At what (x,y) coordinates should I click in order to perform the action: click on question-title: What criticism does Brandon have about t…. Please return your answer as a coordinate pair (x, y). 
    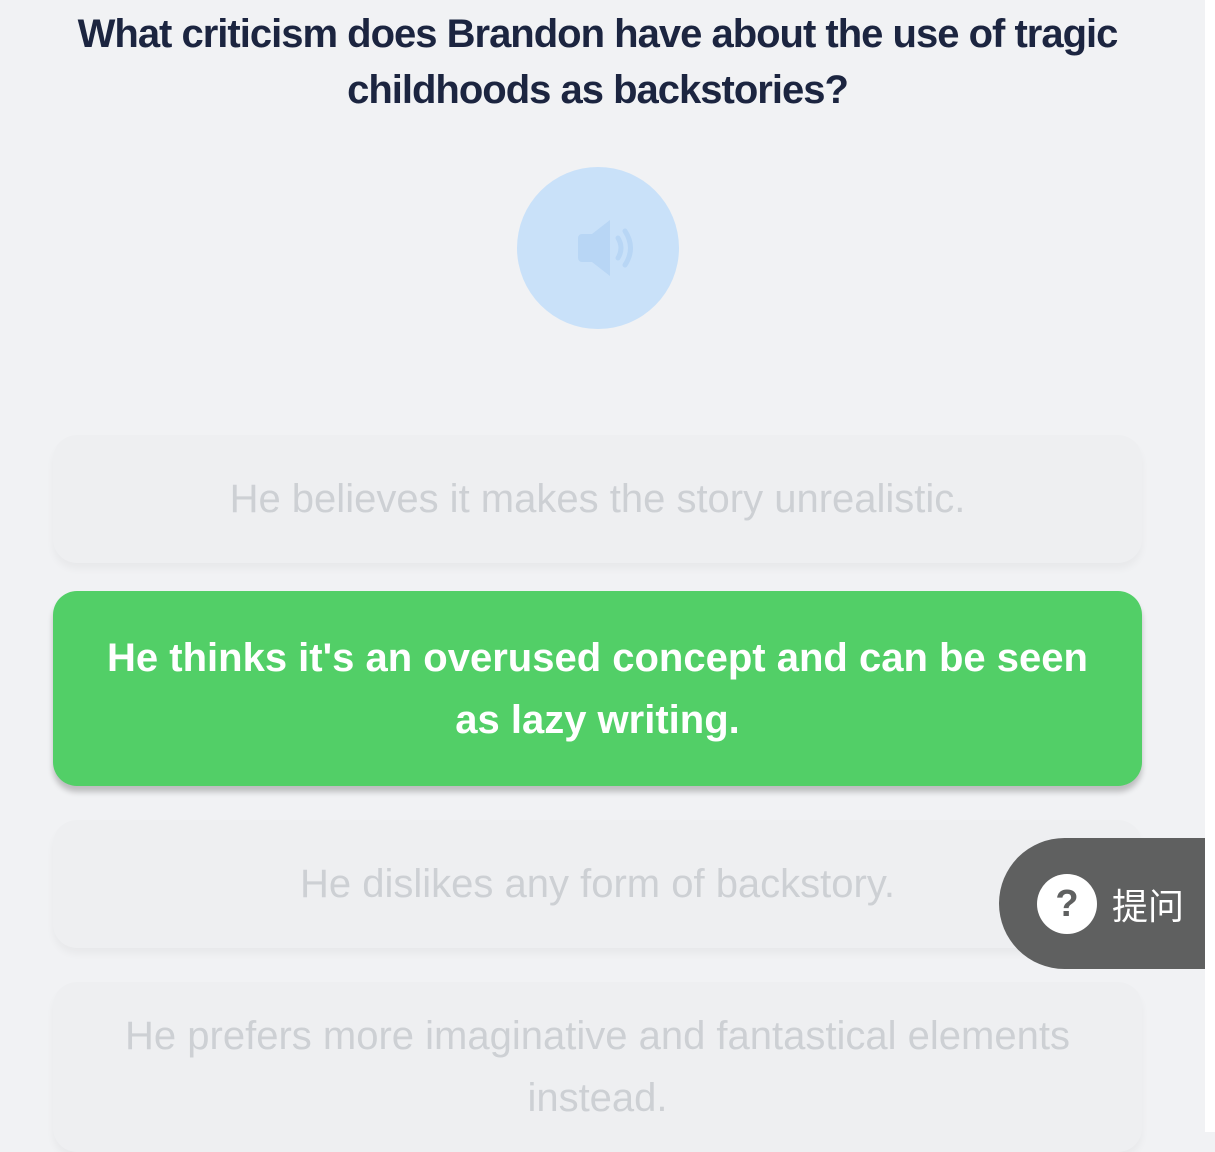
    Looking at the image, I should click on (598, 62).